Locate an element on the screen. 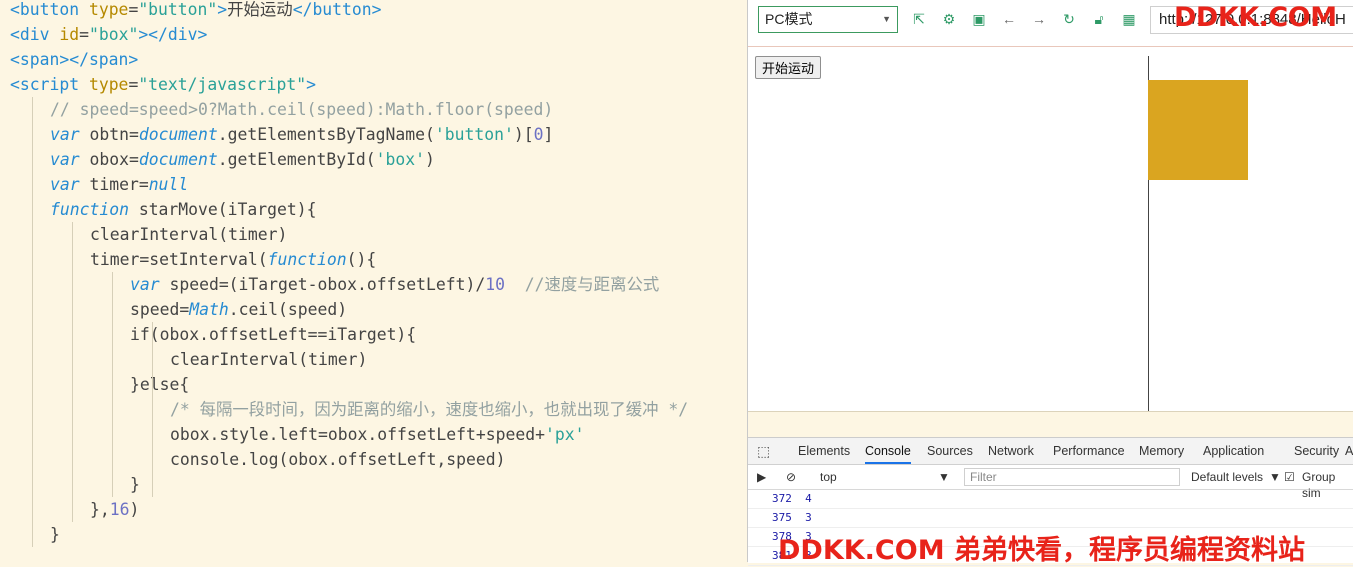 The image size is (1353, 567). qrcode-icon: ▦ is located at coordinates (1129, 19).